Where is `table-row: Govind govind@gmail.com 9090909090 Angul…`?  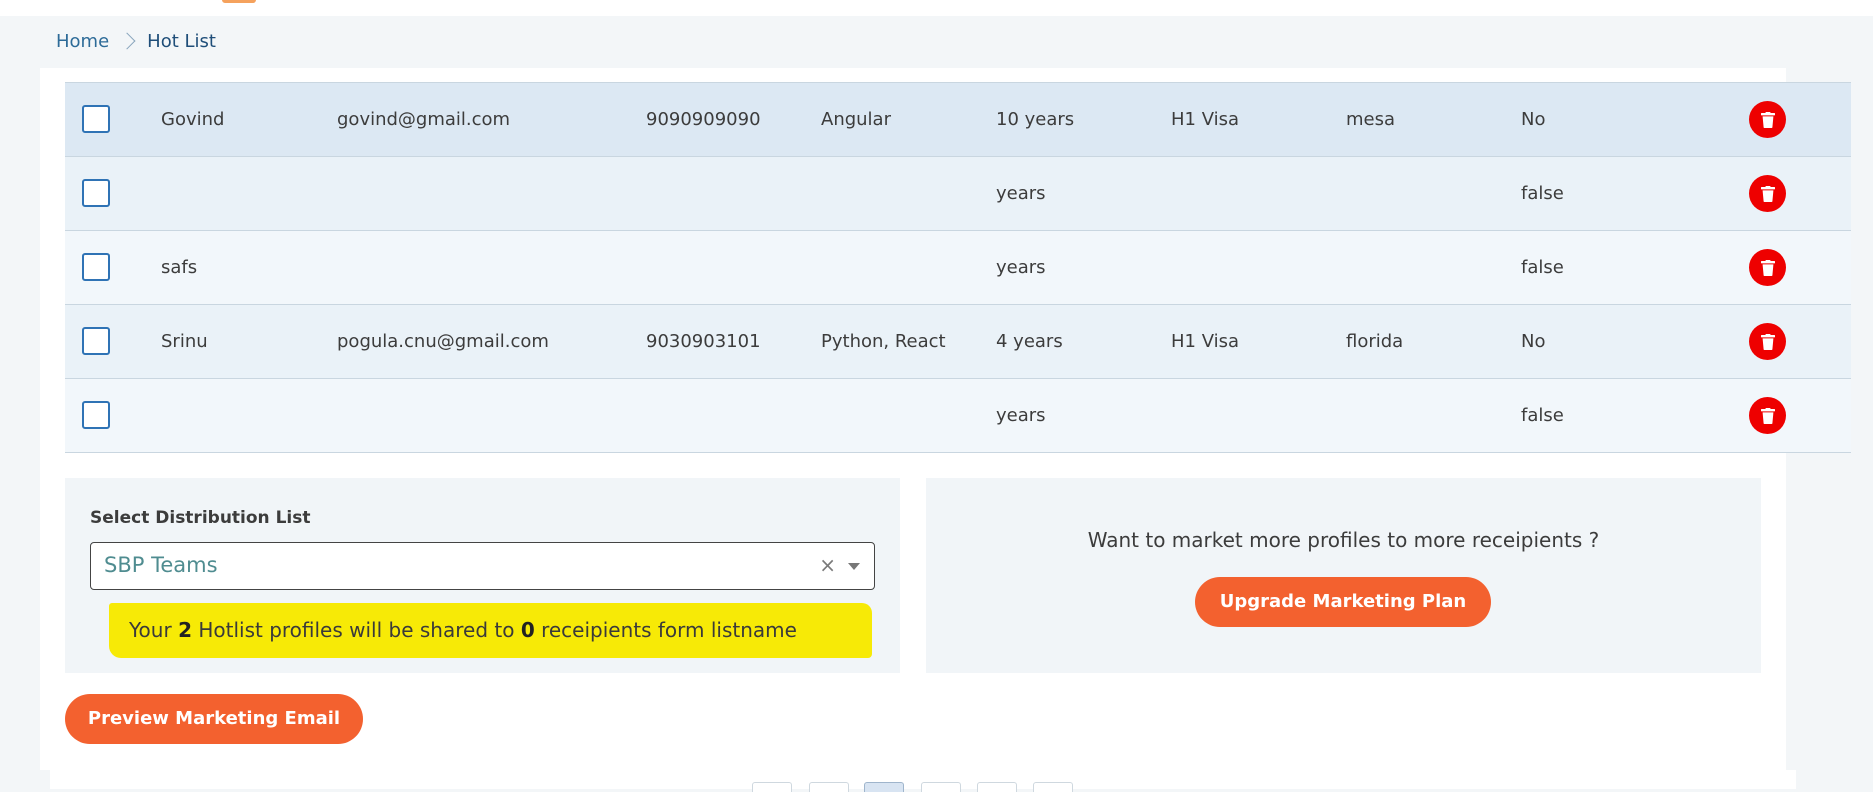
table-row: Govind govind@gmail.com 9090909090 Angul… is located at coordinates (958, 120).